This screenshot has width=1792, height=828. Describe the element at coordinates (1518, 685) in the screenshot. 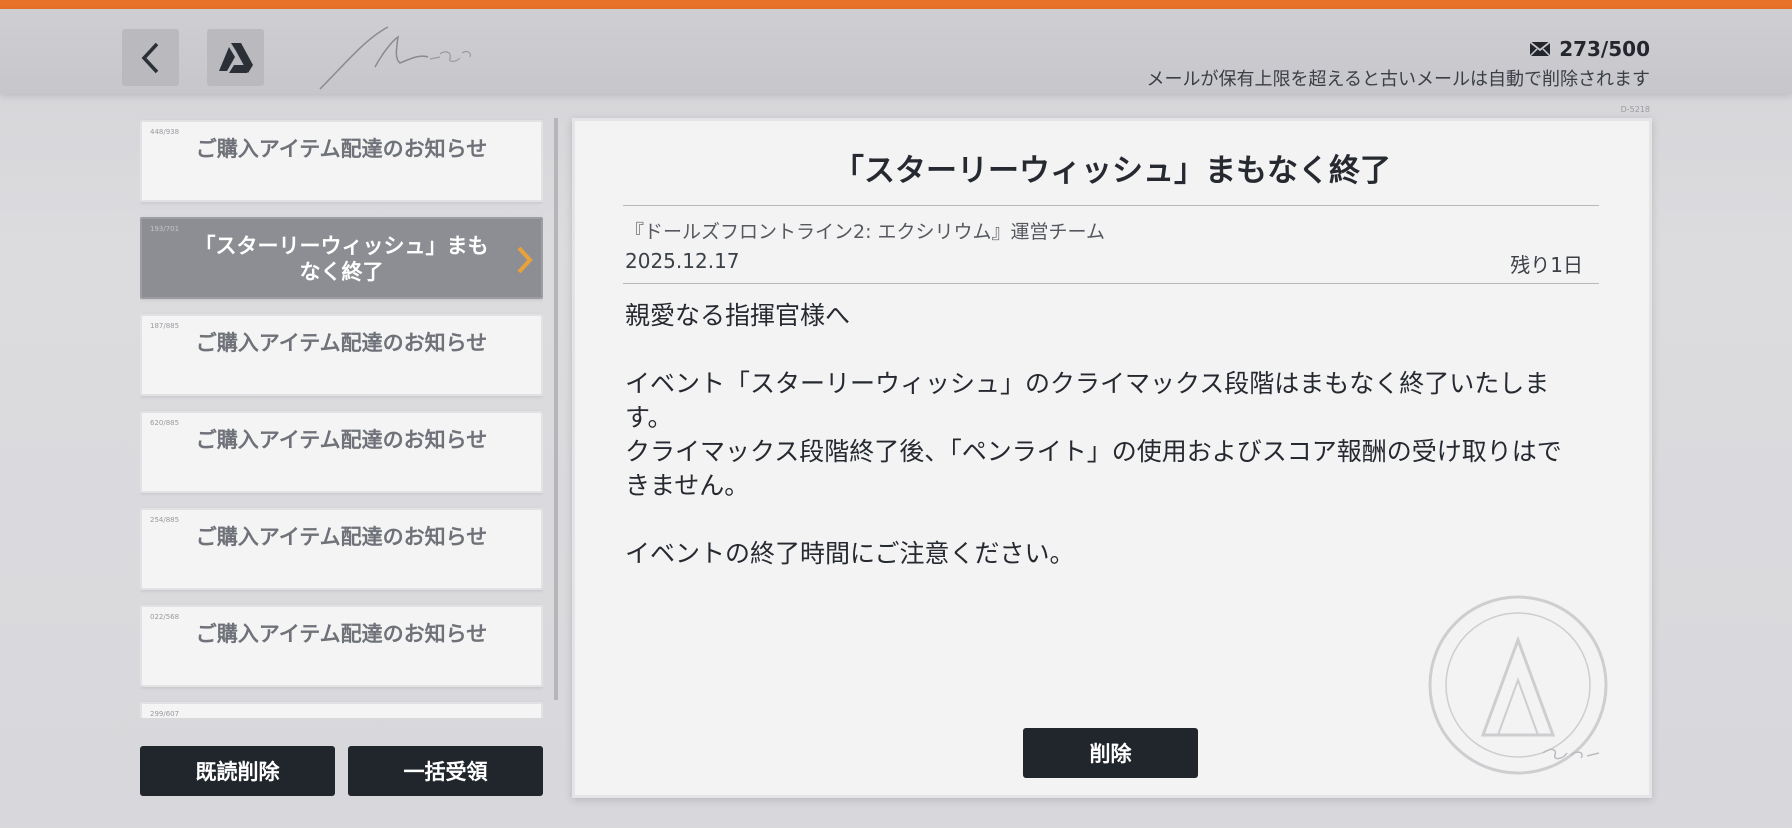

I see `stamp-seal-icon` at that location.